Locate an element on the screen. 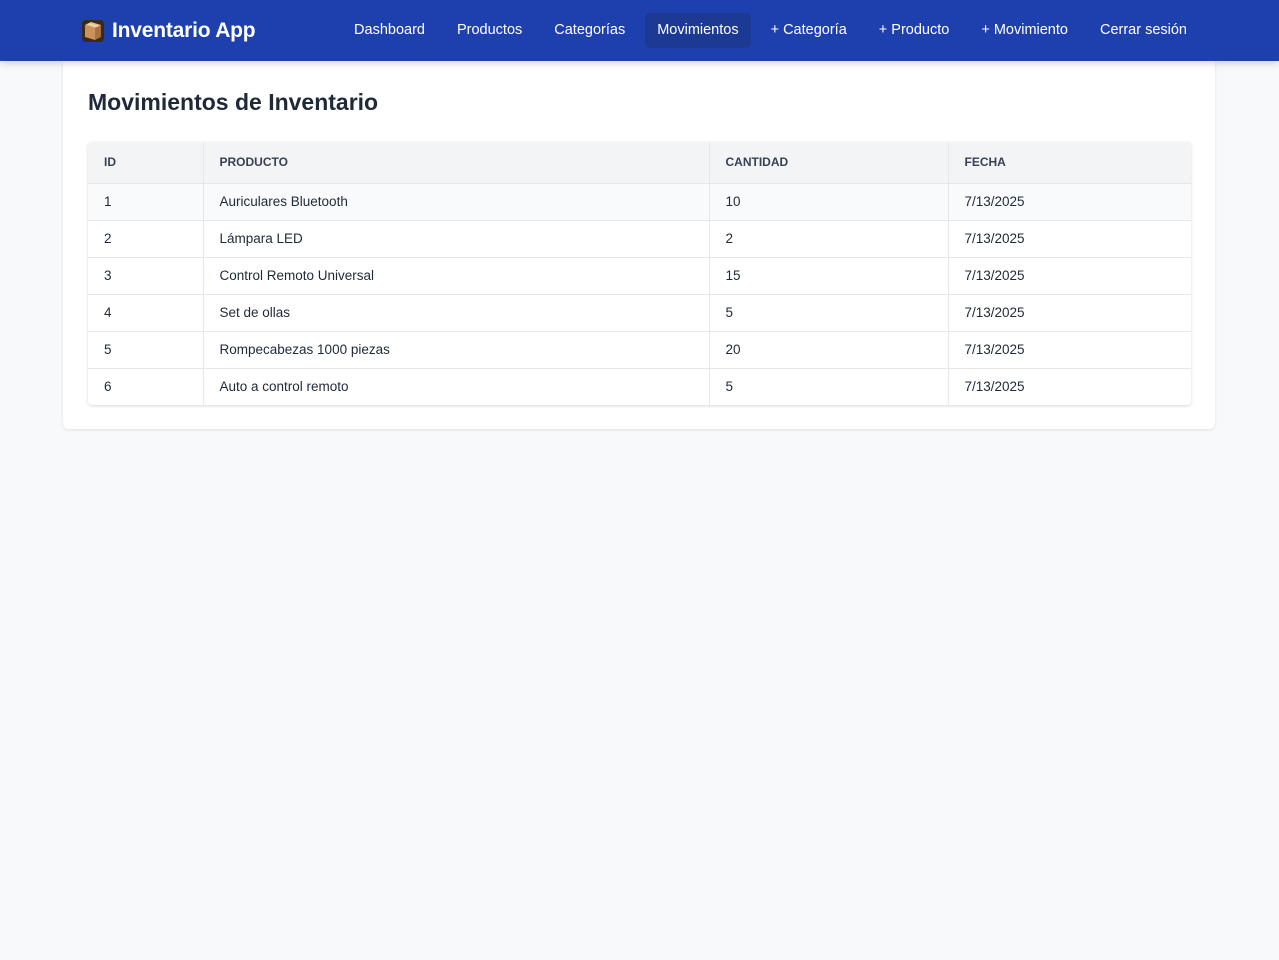 Image resolution: width=1279 pixels, height=960 pixels. cell-cantidad: 10 is located at coordinates (829, 202).